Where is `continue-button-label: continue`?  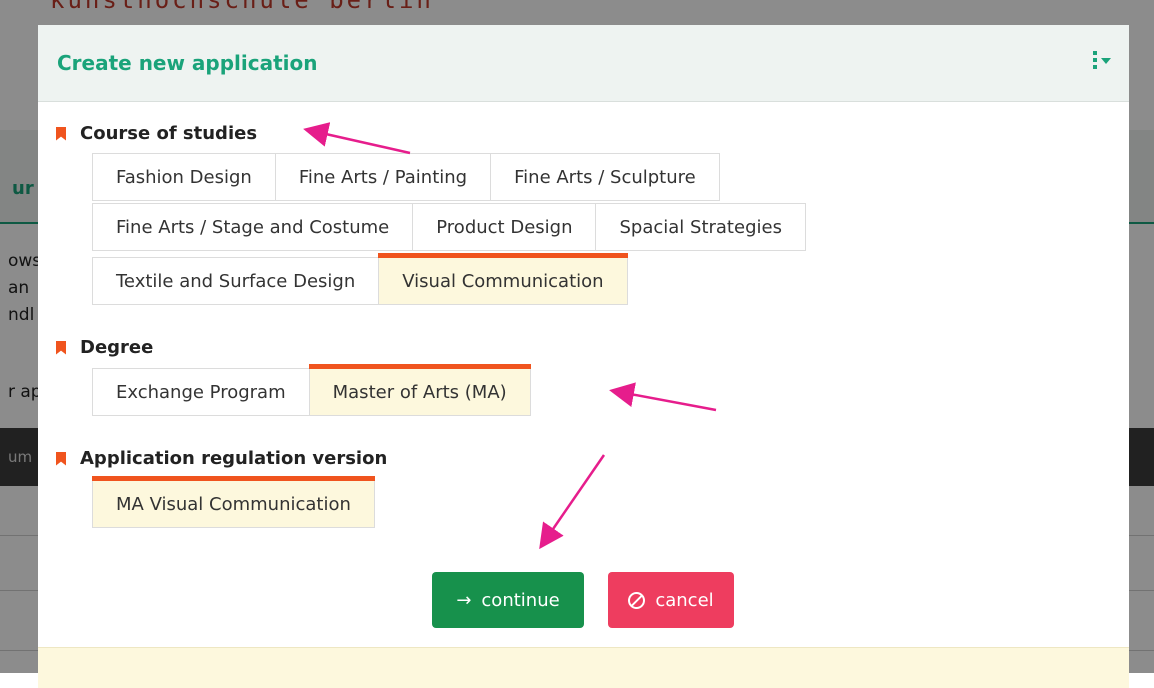
continue-button-label: continue is located at coordinates (520, 600).